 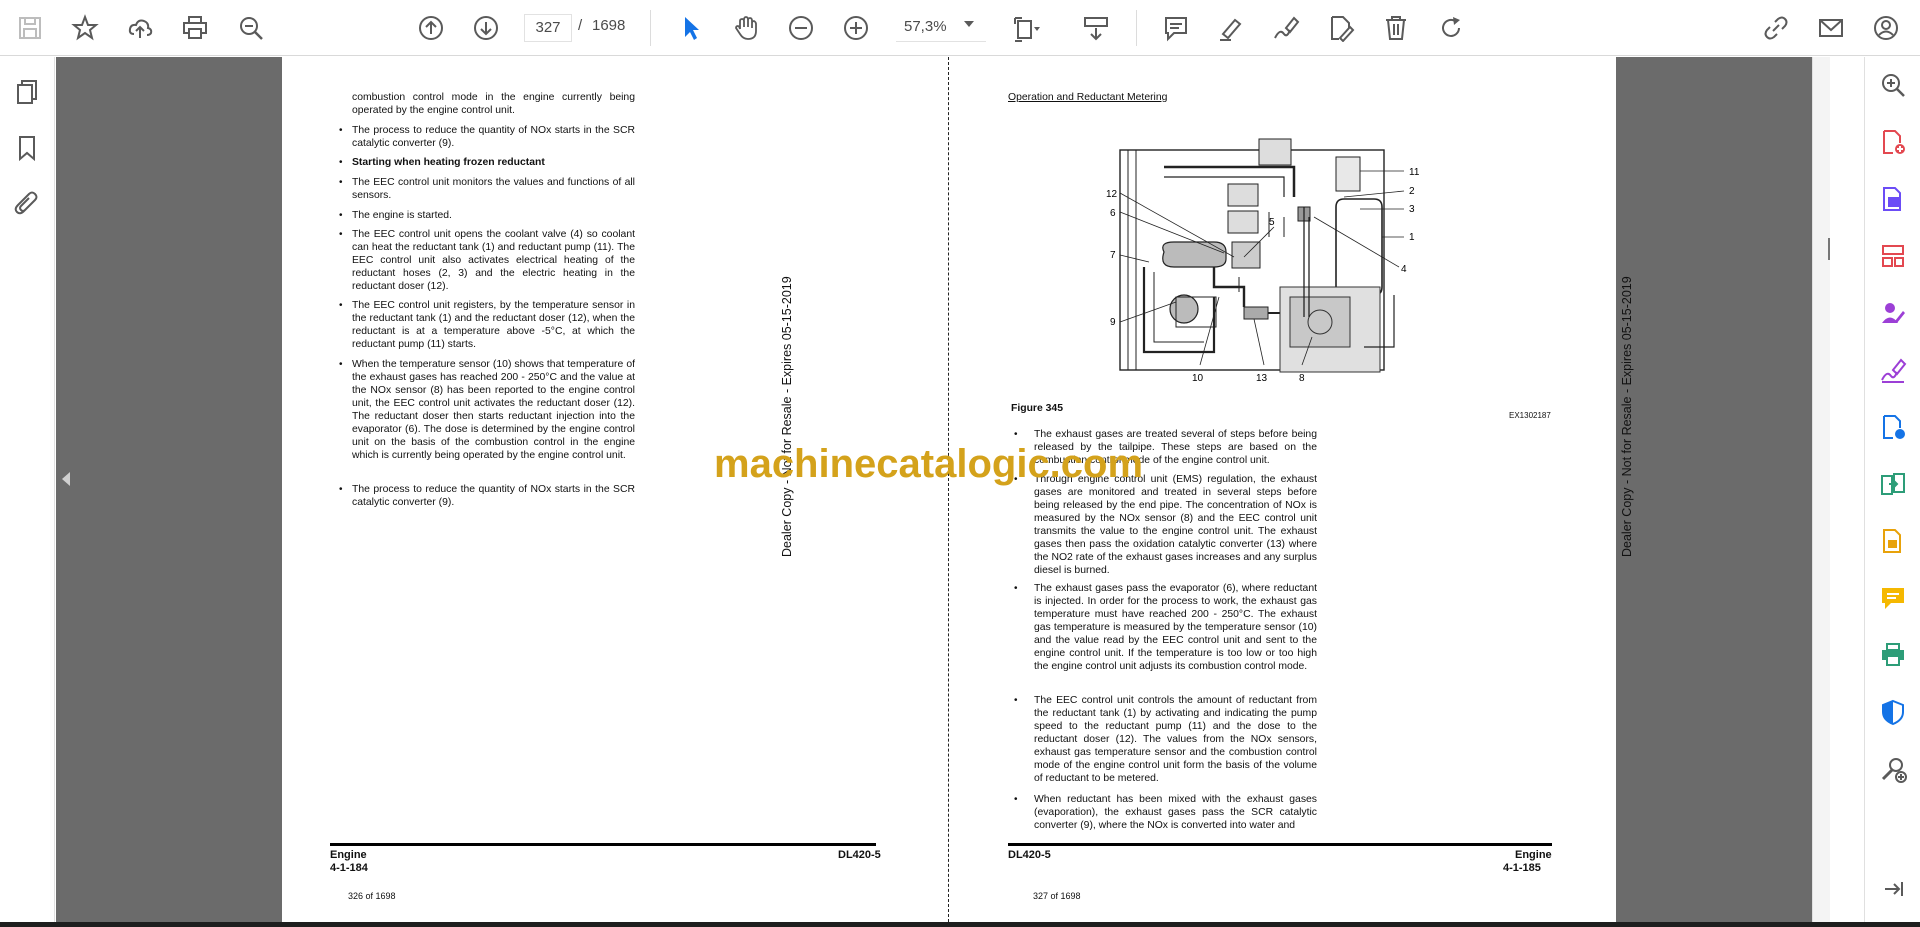 What do you see at coordinates (372, 896) in the screenshot?
I see `page-of-label: 326 of 1698` at bounding box center [372, 896].